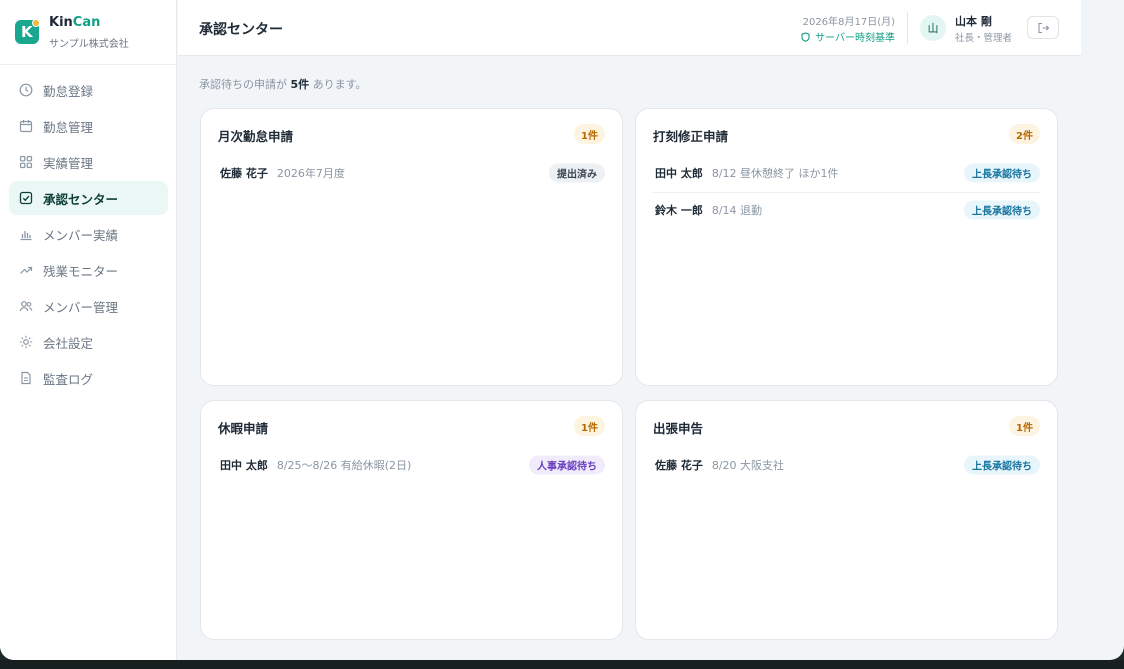  What do you see at coordinates (81, 271) in the screenshot?
I see `sidebar-item-label: 残業モニター` at bounding box center [81, 271].